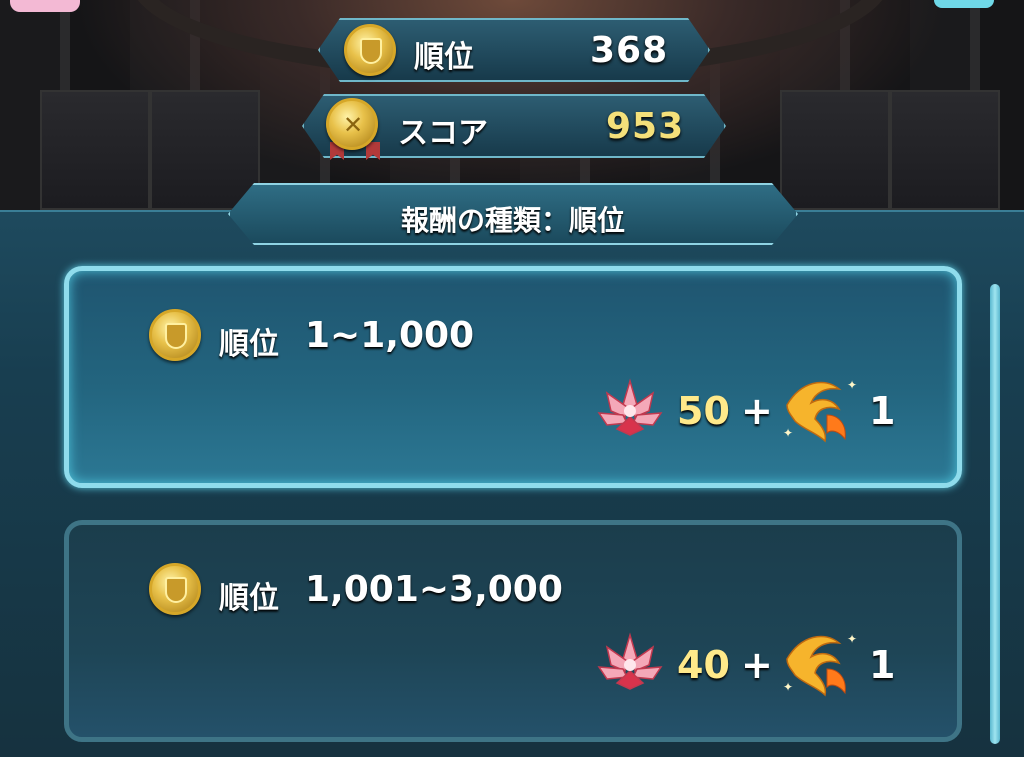 The width and height of the screenshot is (1024, 757). Describe the element at coordinates (390, 335) in the screenshot. I see `tier-rank-range: 1~1,000` at that location.